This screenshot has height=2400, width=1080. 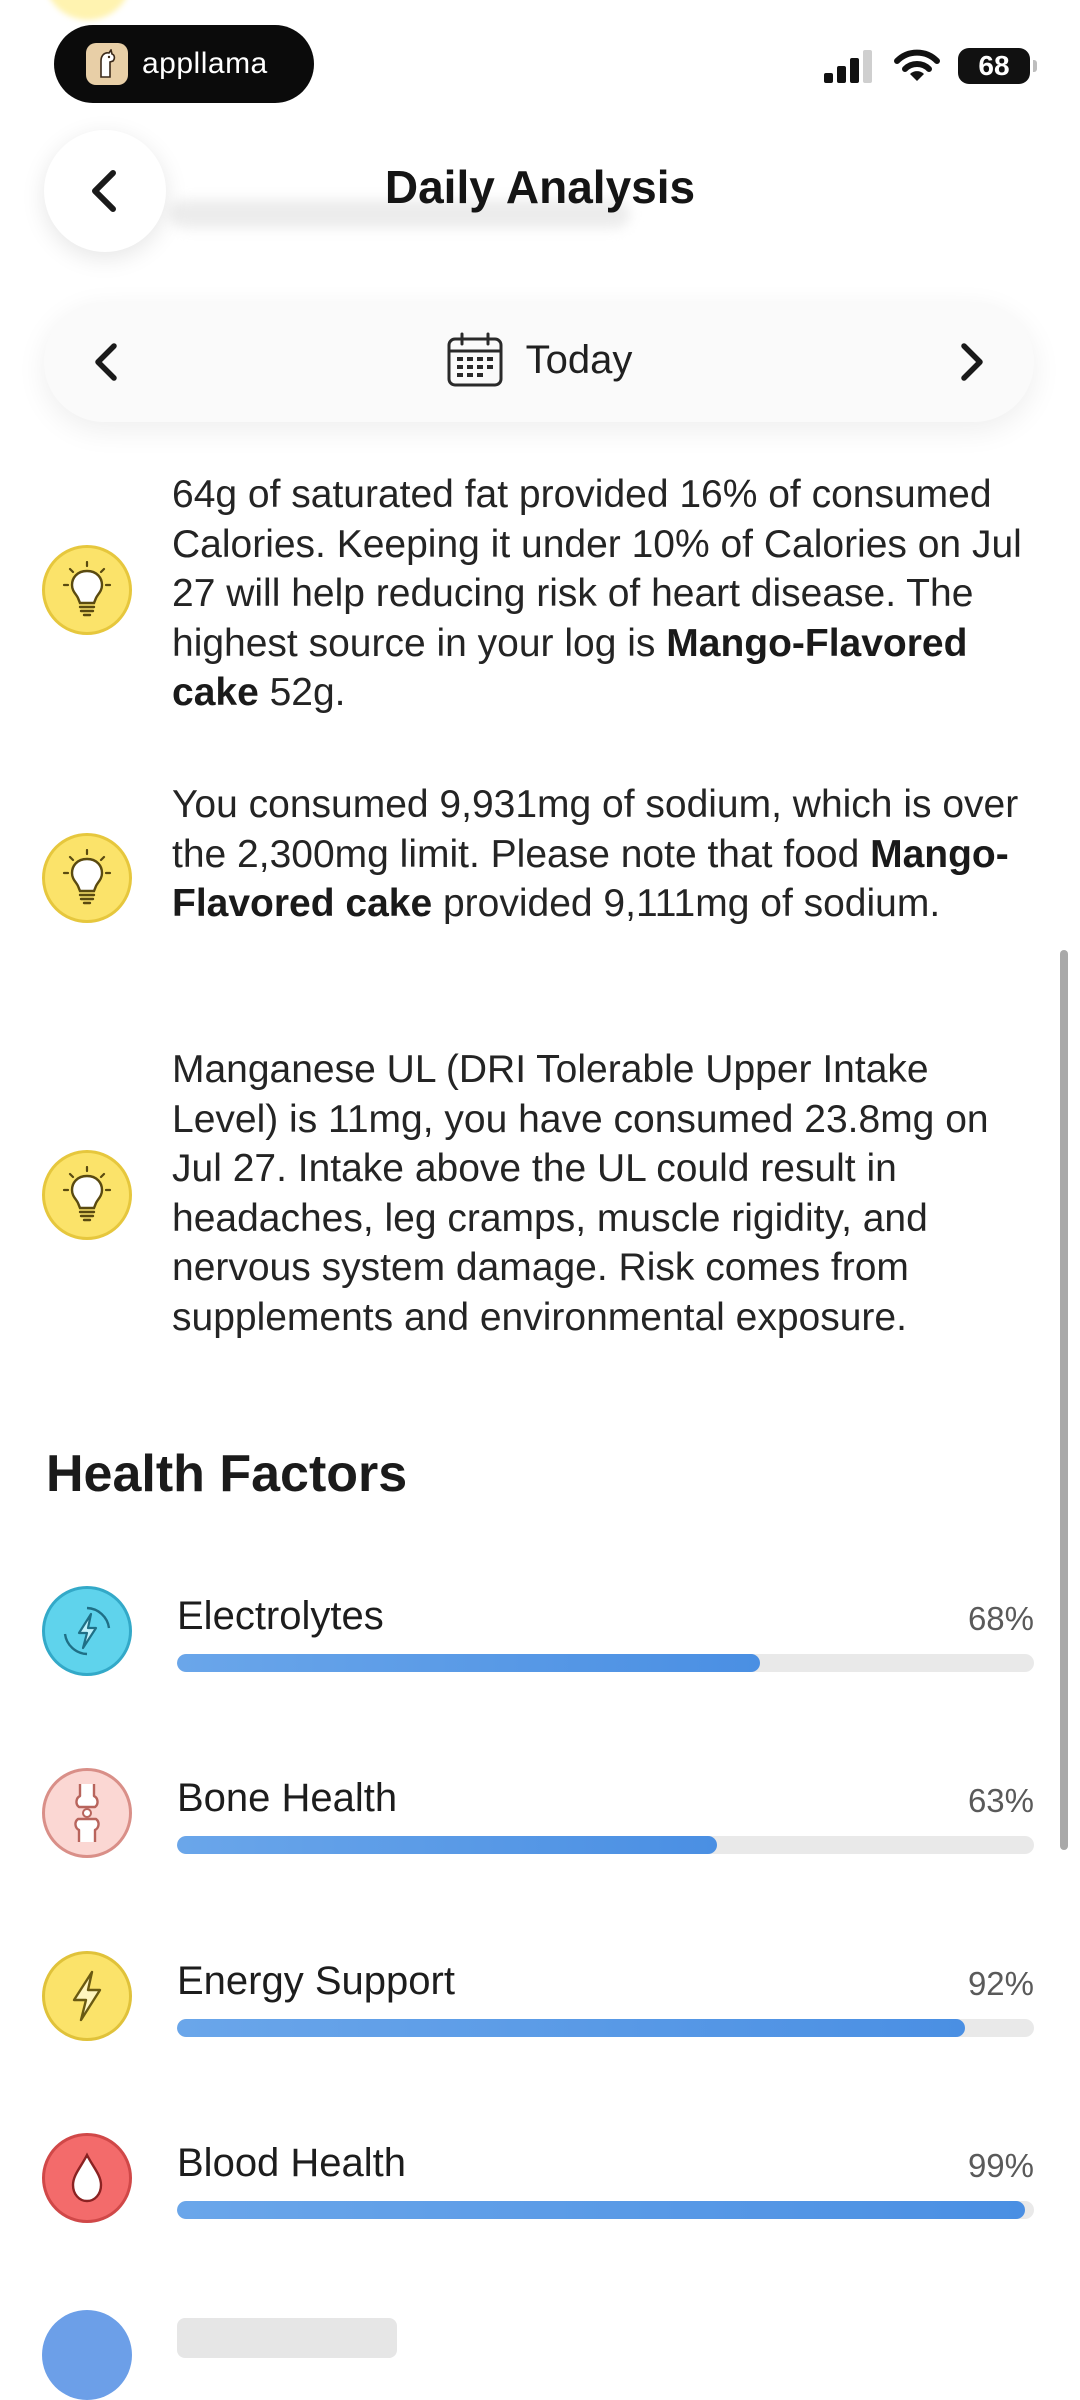 I want to click on cellular-signal-icon, so click(x=848, y=66).